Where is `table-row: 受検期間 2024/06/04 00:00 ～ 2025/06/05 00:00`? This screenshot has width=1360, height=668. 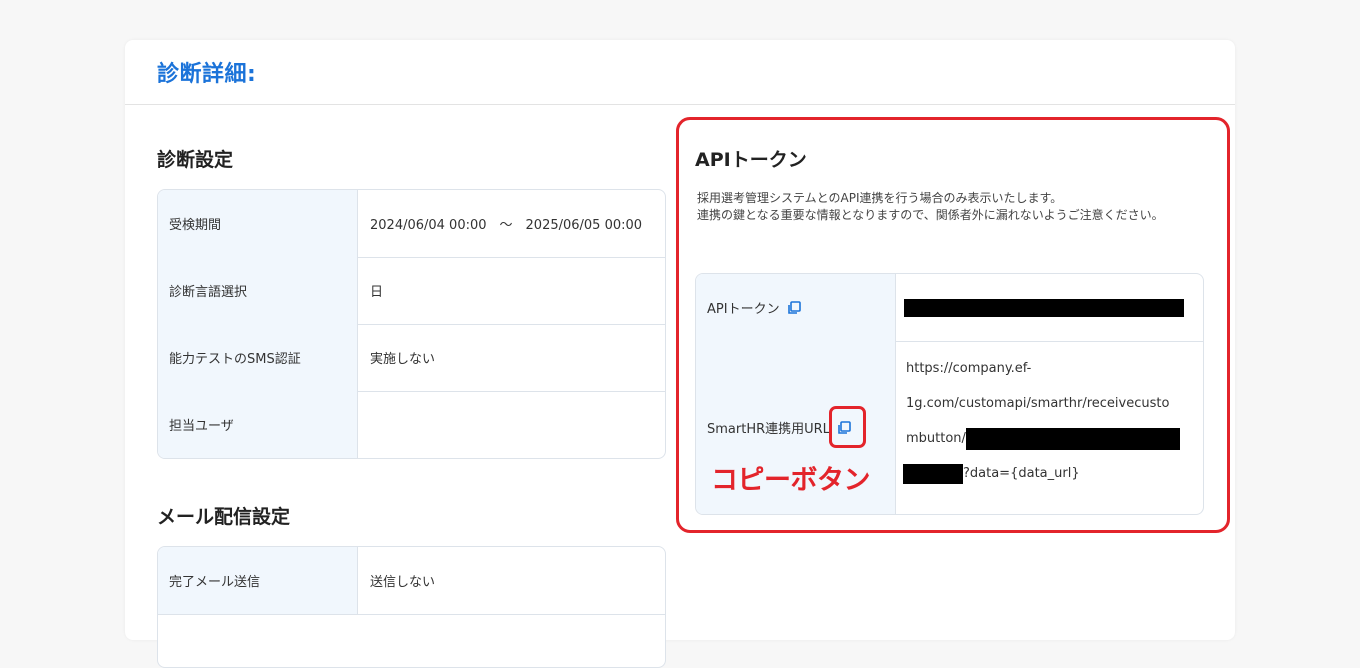
table-row: 受検期間 2024/06/04 00:00 ～ 2025/06/05 00:00 is located at coordinates (411, 224).